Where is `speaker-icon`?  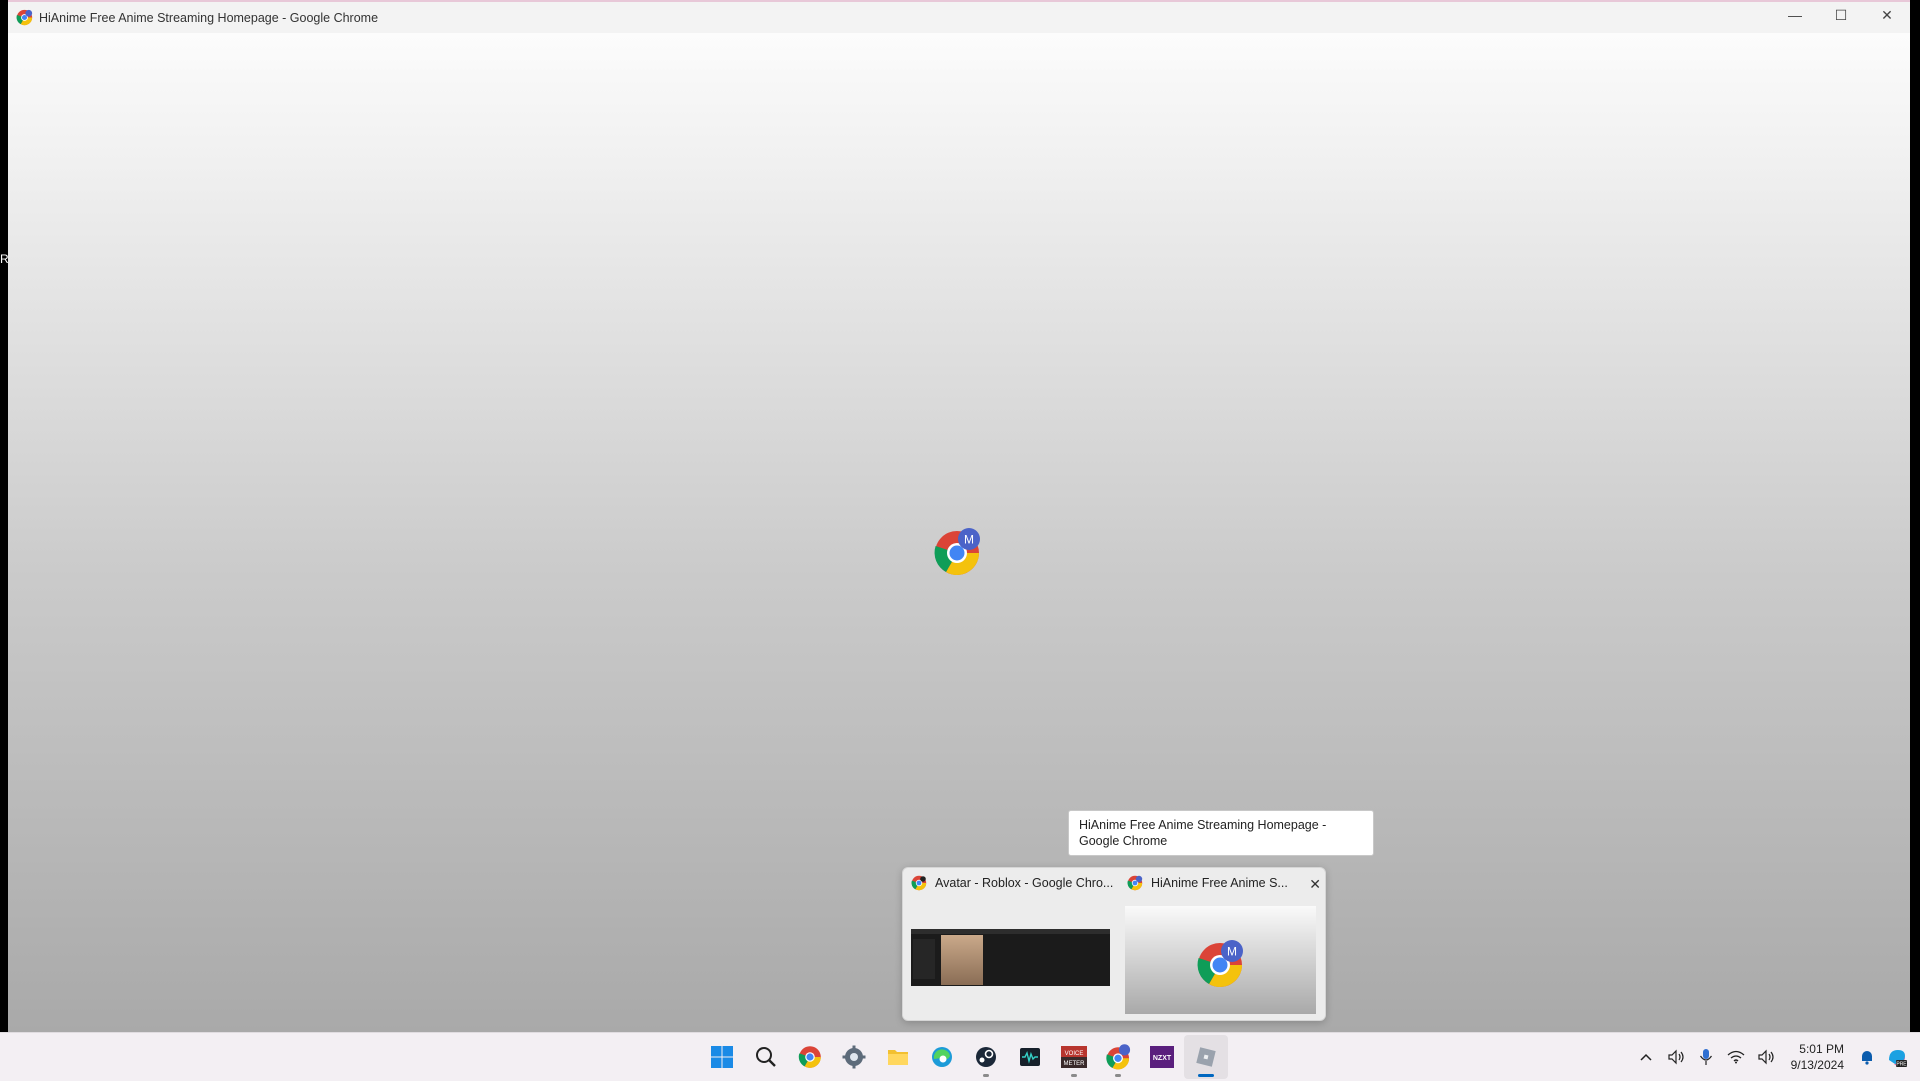
speaker-icon is located at coordinates (1676, 1057).